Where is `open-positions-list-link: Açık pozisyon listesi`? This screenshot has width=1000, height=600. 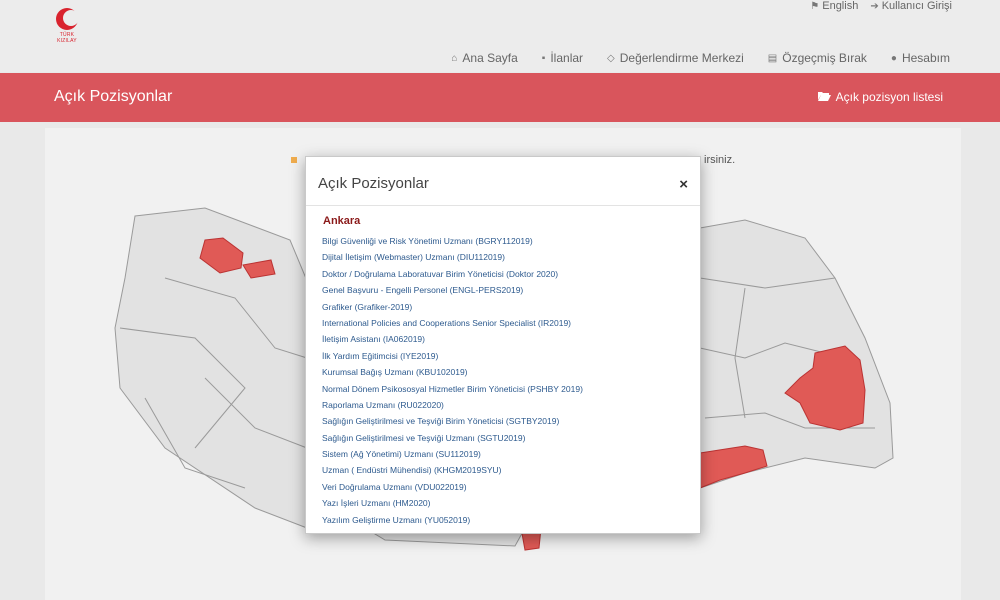 open-positions-list-link: Açık pozisyon listesi is located at coordinates (880, 97).